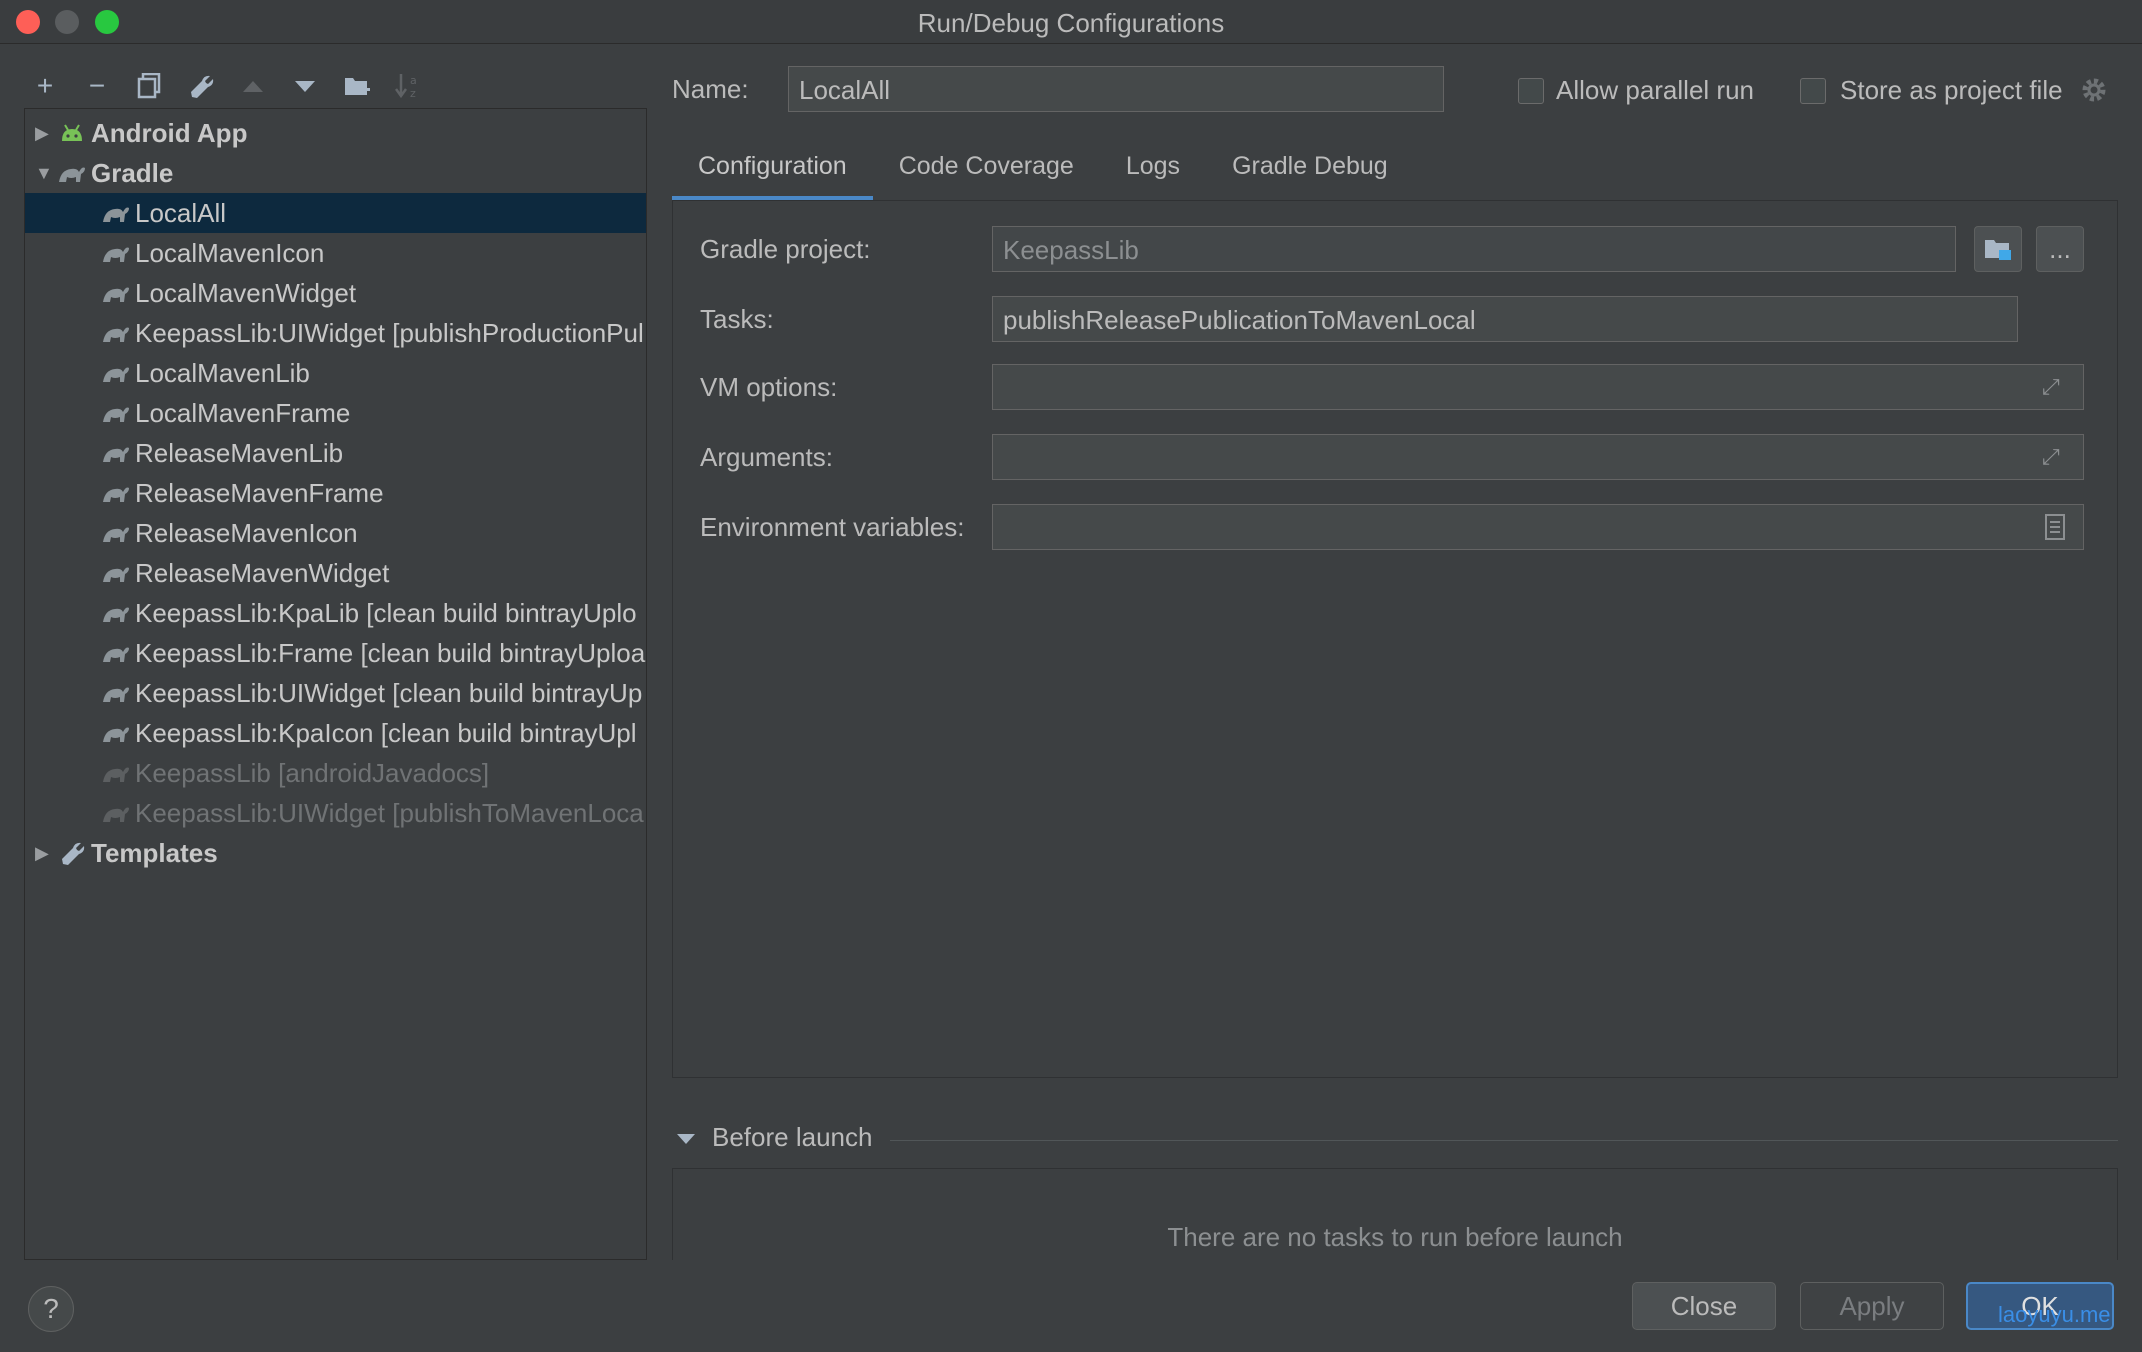 The width and height of the screenshot is (2142, 1352). I want to click on tree-item-label: ReleaseMavenFrame, so click(259, 492).